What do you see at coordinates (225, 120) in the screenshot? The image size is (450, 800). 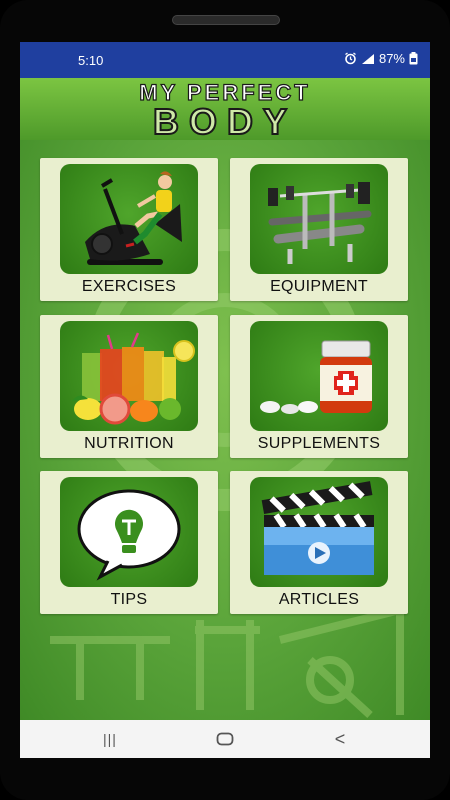 I see `logo-bottom-text: BODY` at bounding box center [225, 120].